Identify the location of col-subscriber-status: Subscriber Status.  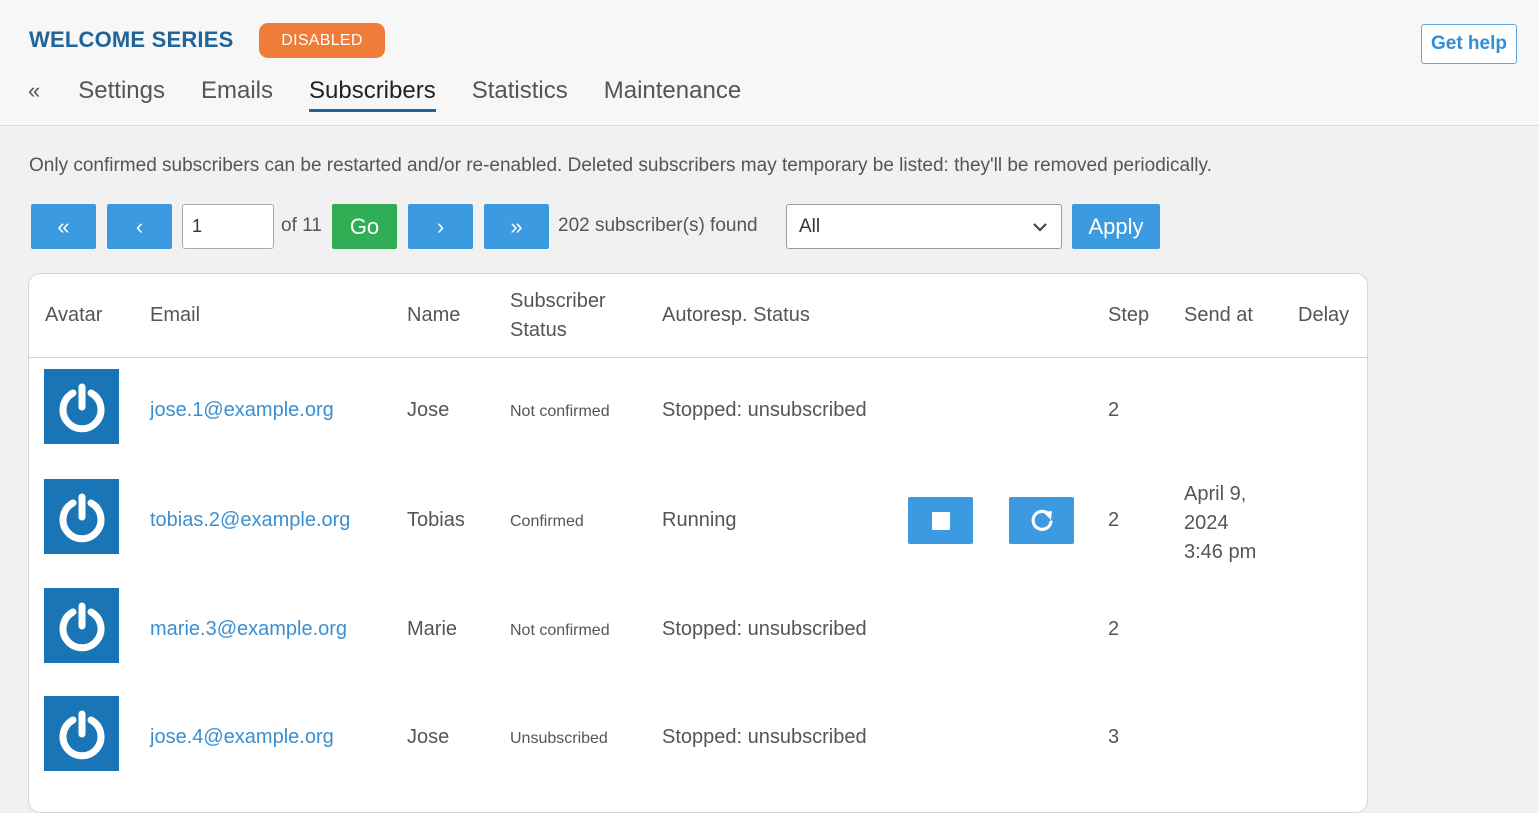
(558, 315).